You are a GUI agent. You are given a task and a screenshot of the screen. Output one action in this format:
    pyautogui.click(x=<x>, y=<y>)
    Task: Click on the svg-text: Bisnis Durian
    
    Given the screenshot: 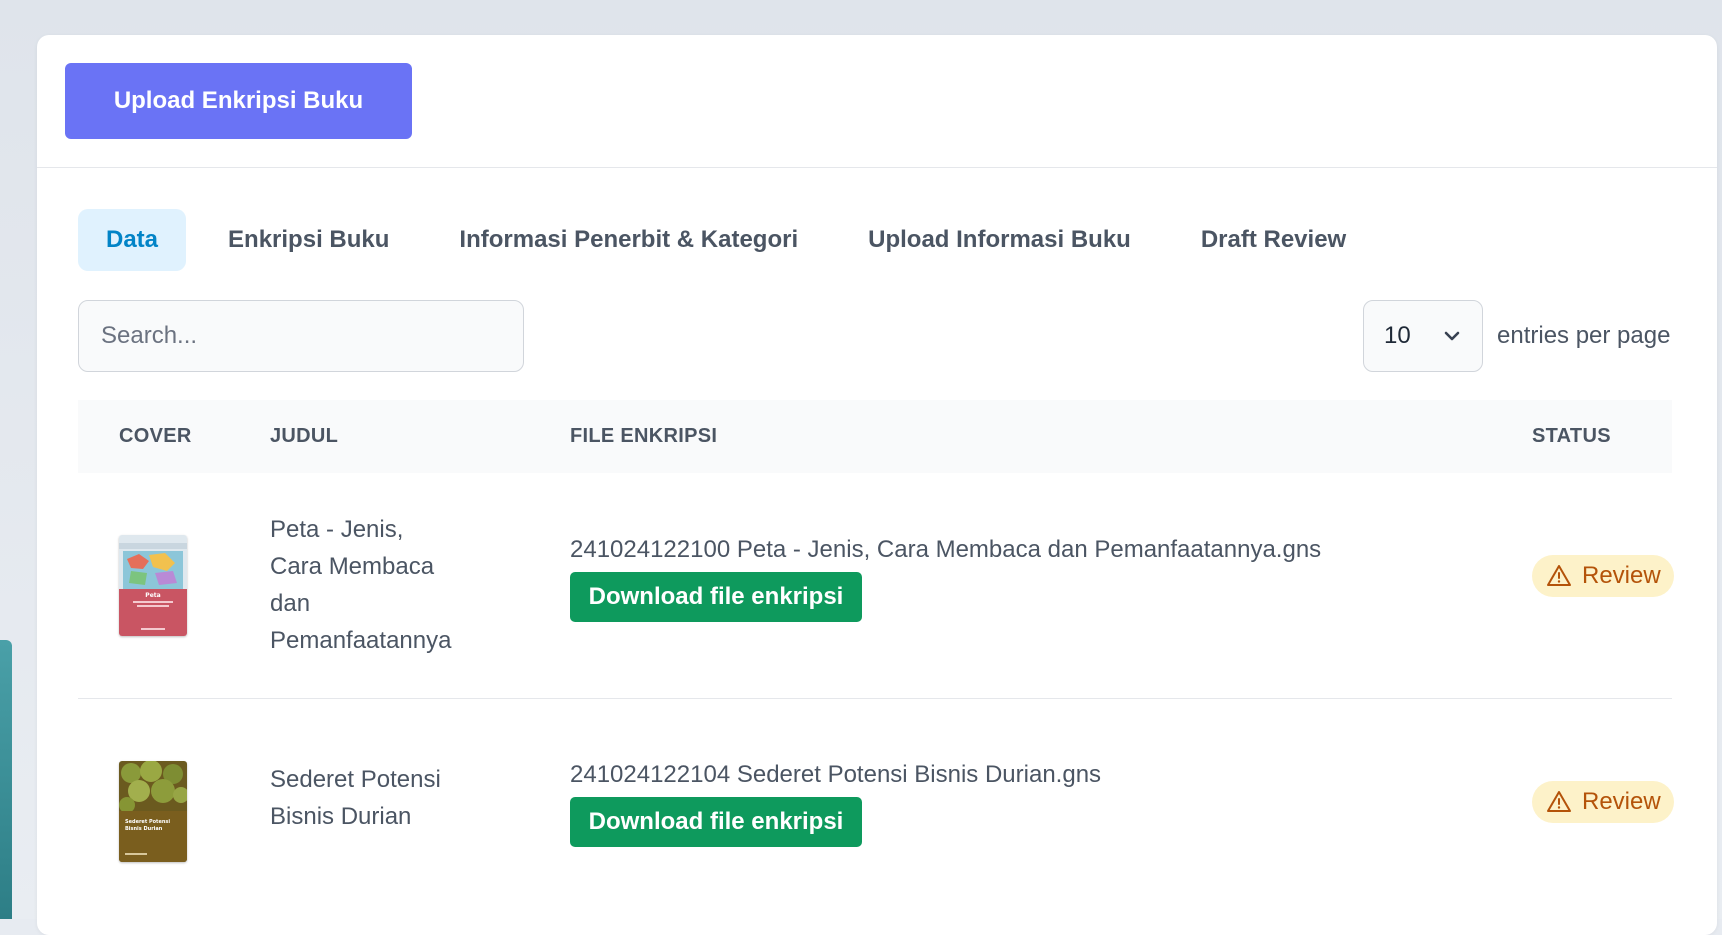 What is the action you would take?
    pyautogui.click(x=144, y=829)
    